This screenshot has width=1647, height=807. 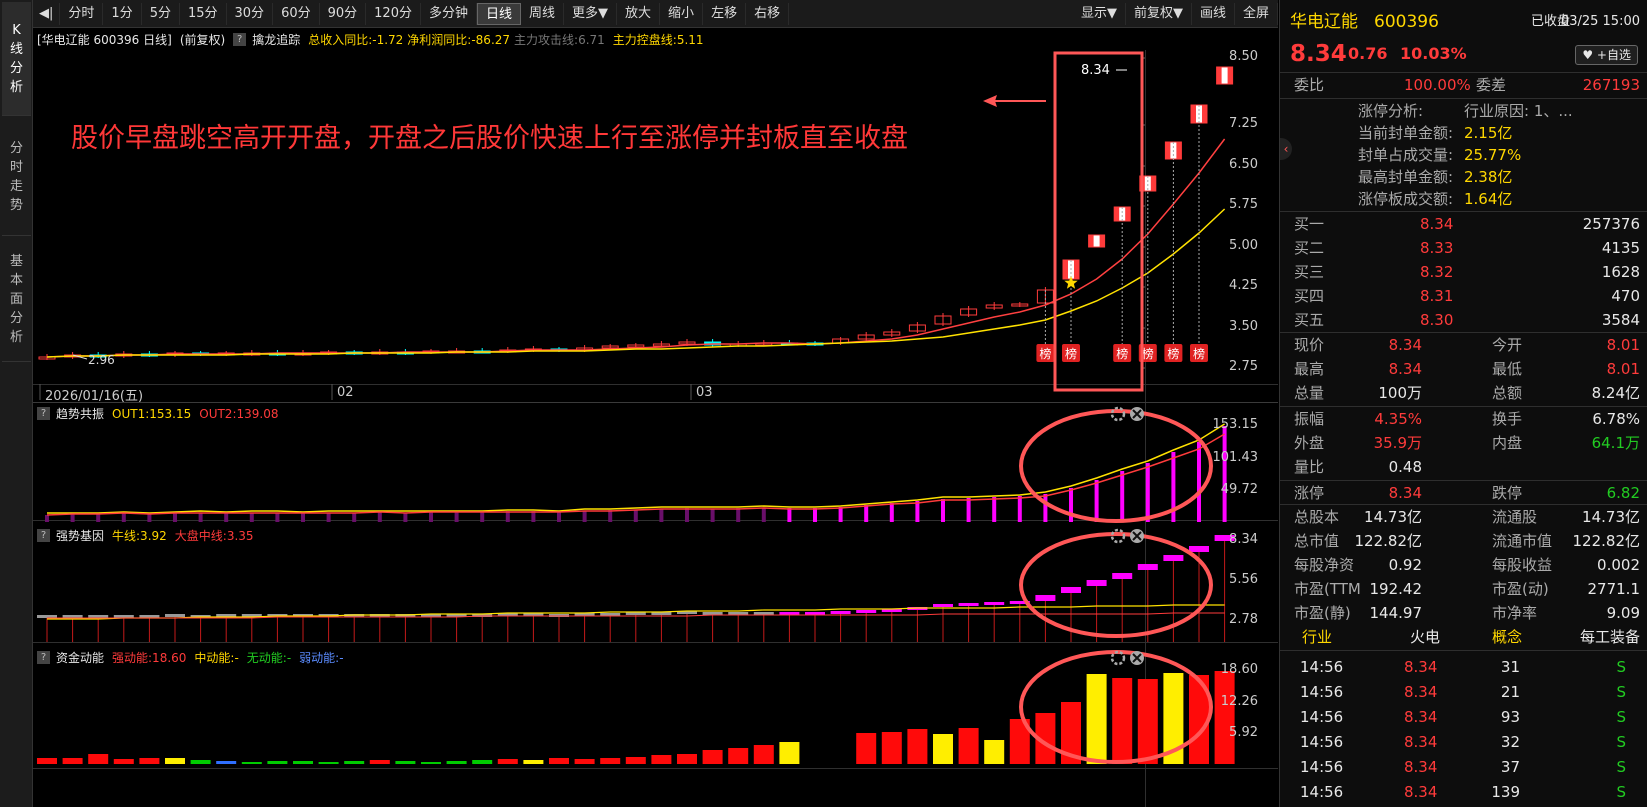 What do you see at coordinates (1463, 565) in the screenshot?
I see `quote-row: 每股净资 0.92 每股收益 0.002` at bounding box center [1463, 565].